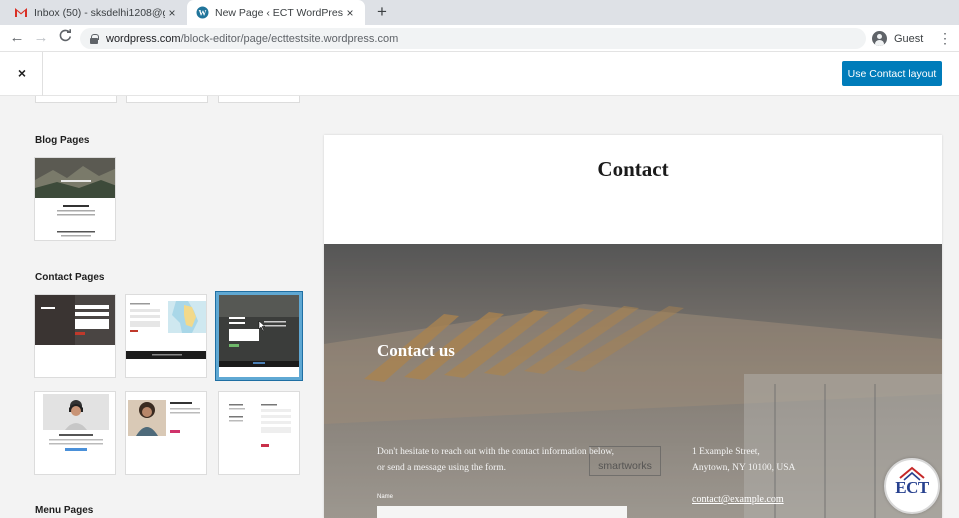 The image size is (959, 518). Describe the element at coordinates (879, 38) in the screenshot. I see `profile-avatar-icon` at that location.